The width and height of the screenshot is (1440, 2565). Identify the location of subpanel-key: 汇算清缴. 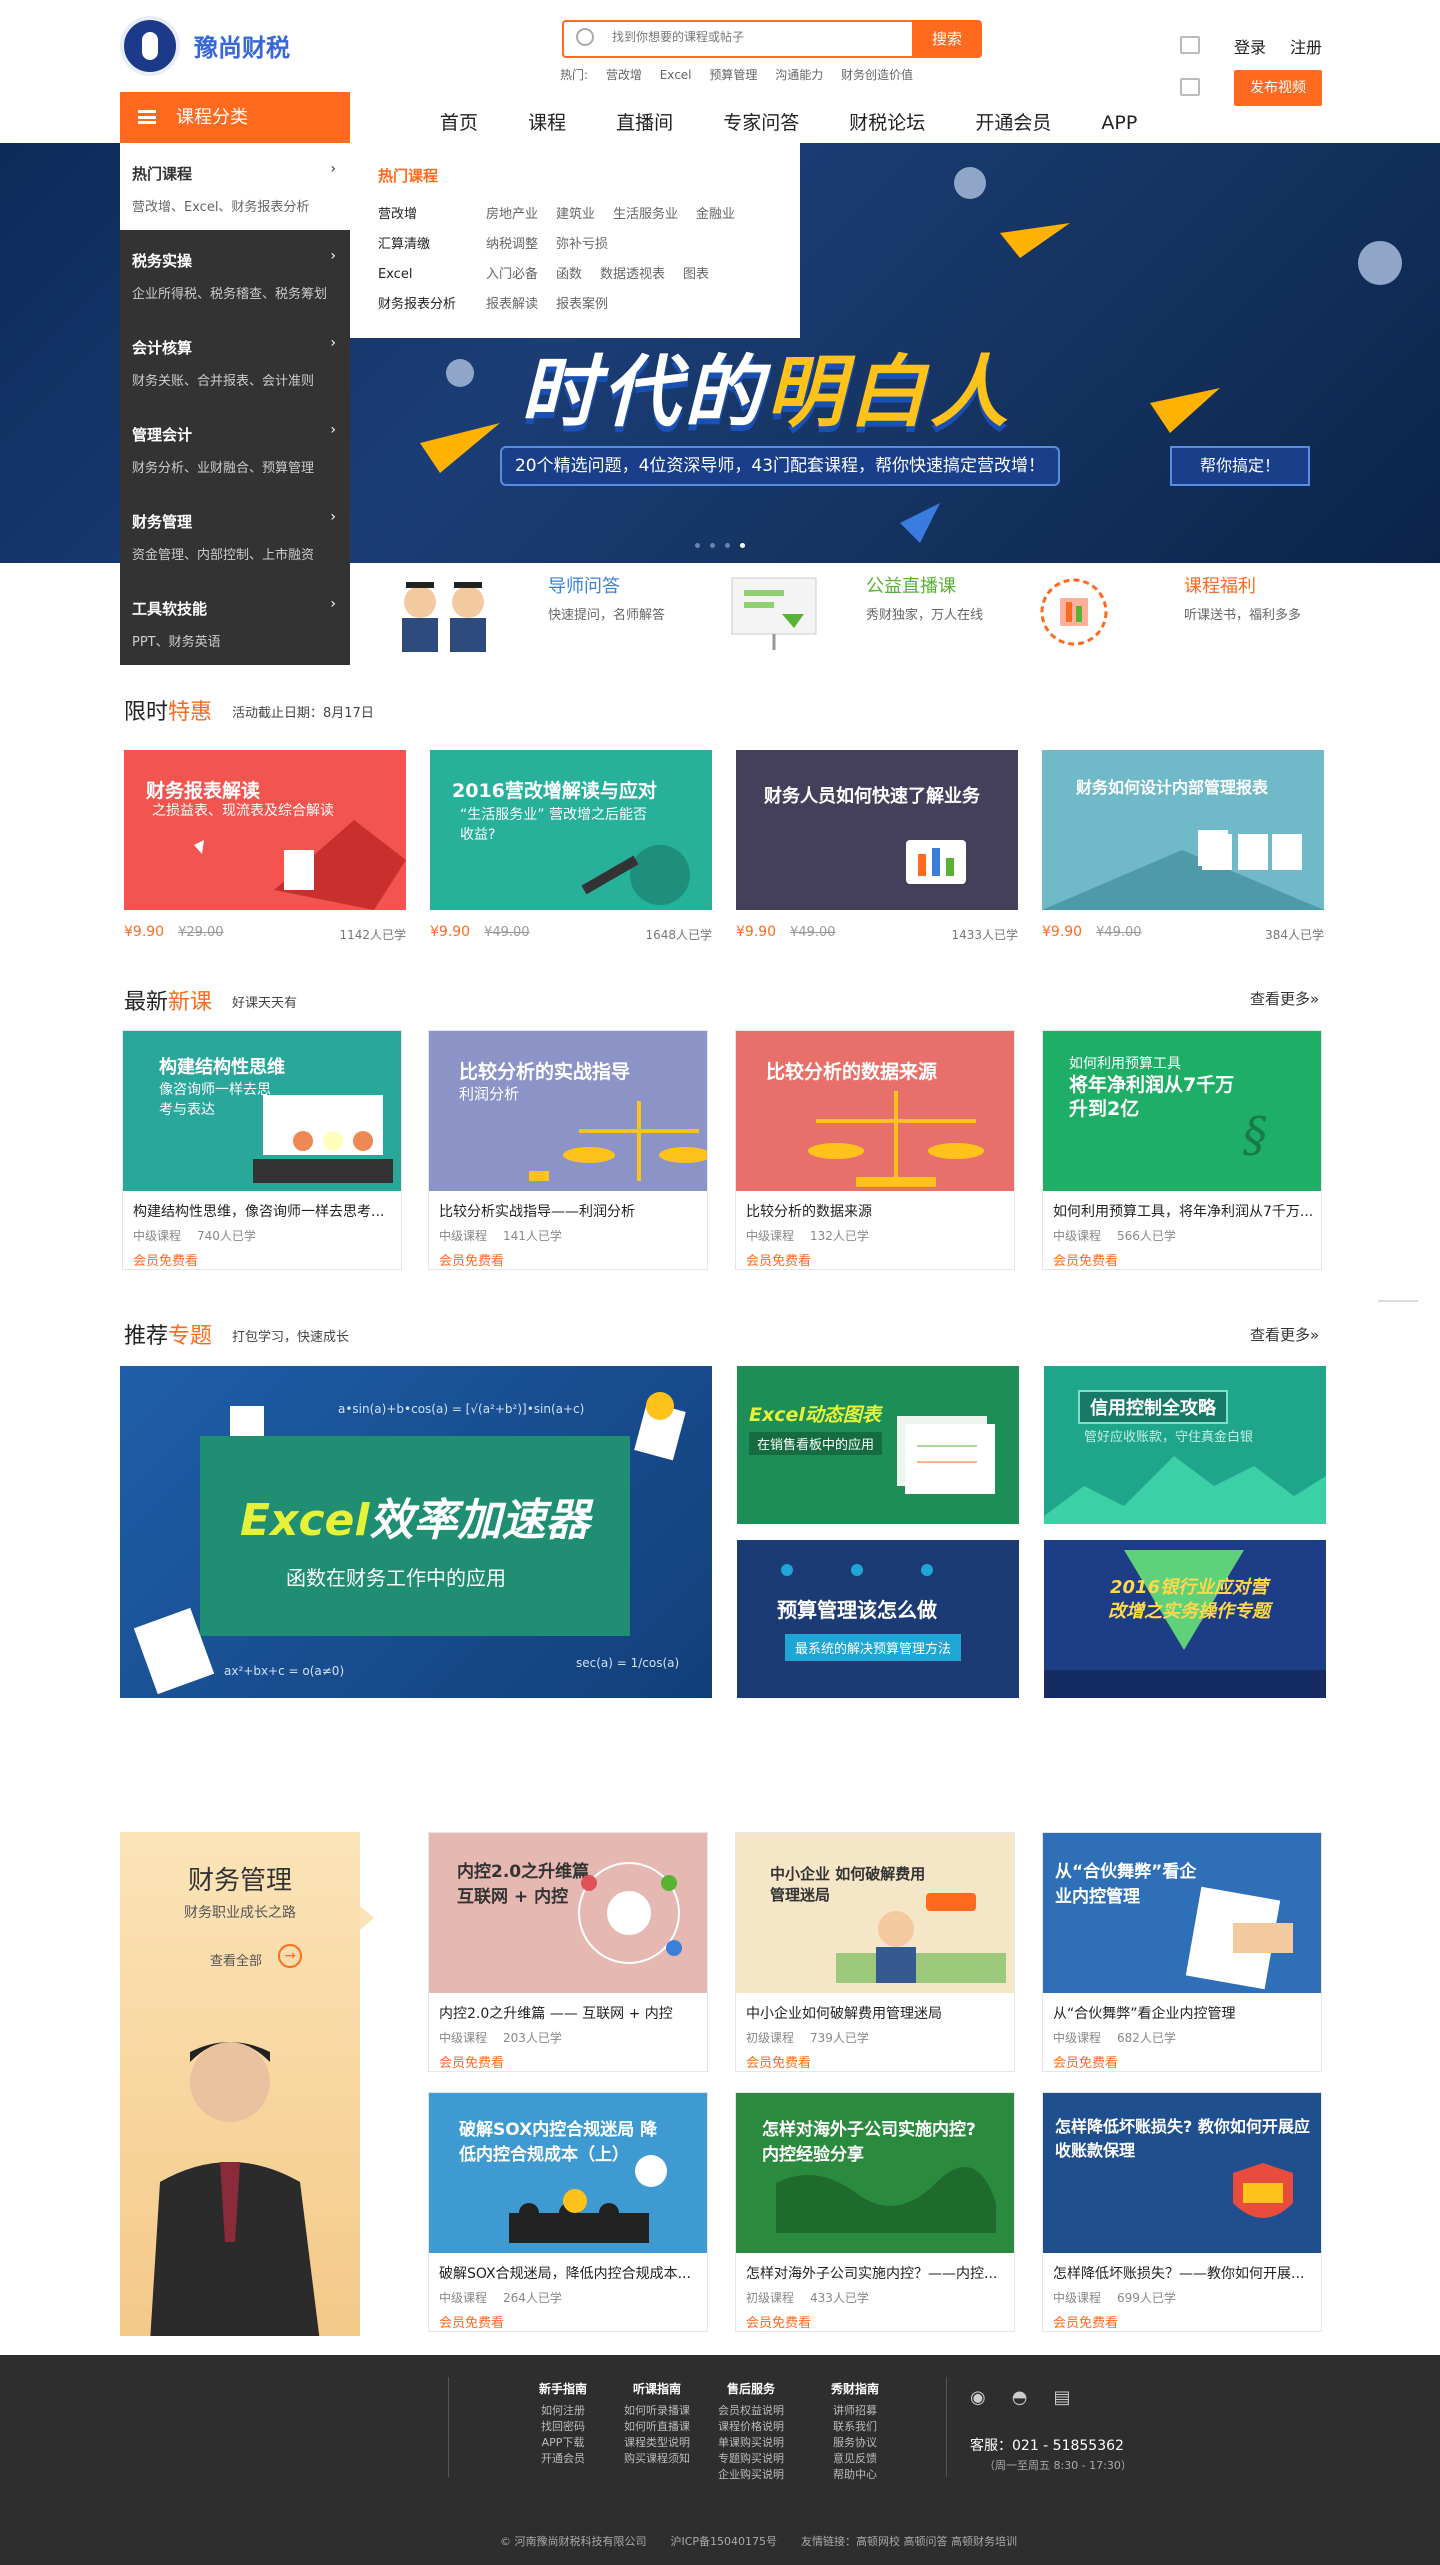
(432, 242).